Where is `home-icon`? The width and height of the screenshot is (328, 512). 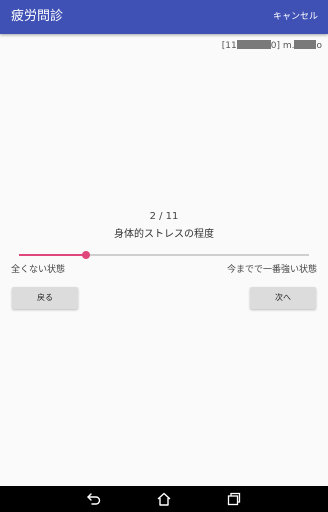
home-icon is located at coordinates (164, 499).